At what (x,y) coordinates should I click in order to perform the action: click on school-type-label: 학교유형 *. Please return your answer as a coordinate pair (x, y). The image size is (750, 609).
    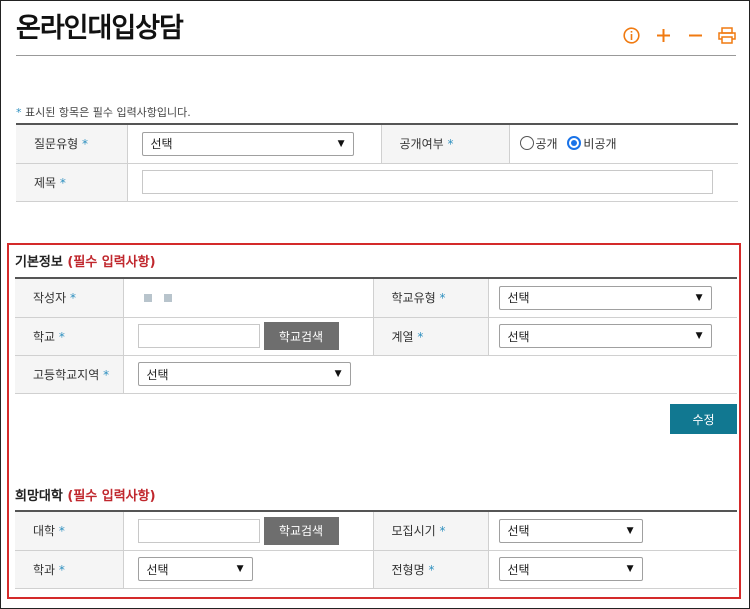
    Looking at the image, I should click on (431, 298).